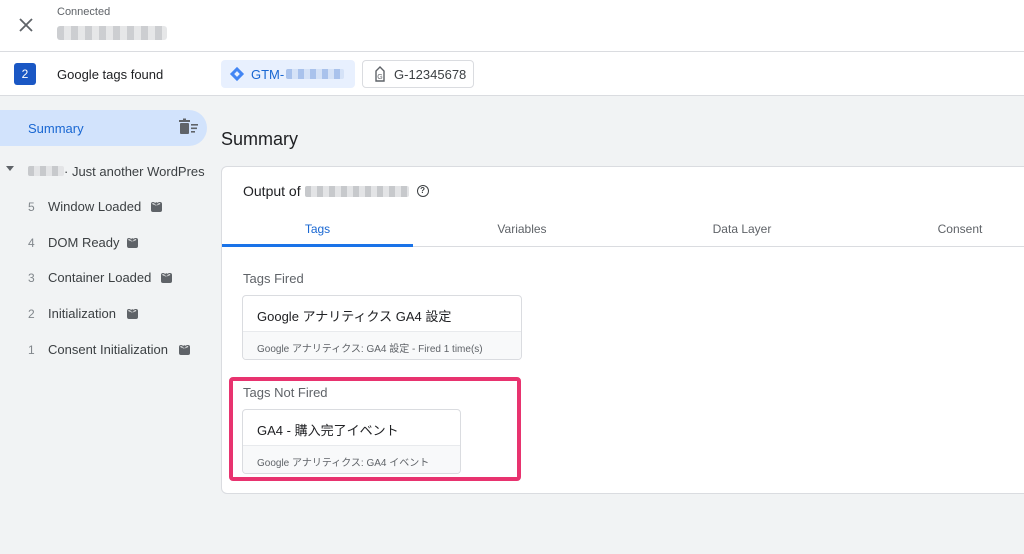 This screenshot has height=554, width=1024. Describe the element at coordinates (268, 74) in the screenshot. I see `gtm-chip-label: GTM-` at that location.